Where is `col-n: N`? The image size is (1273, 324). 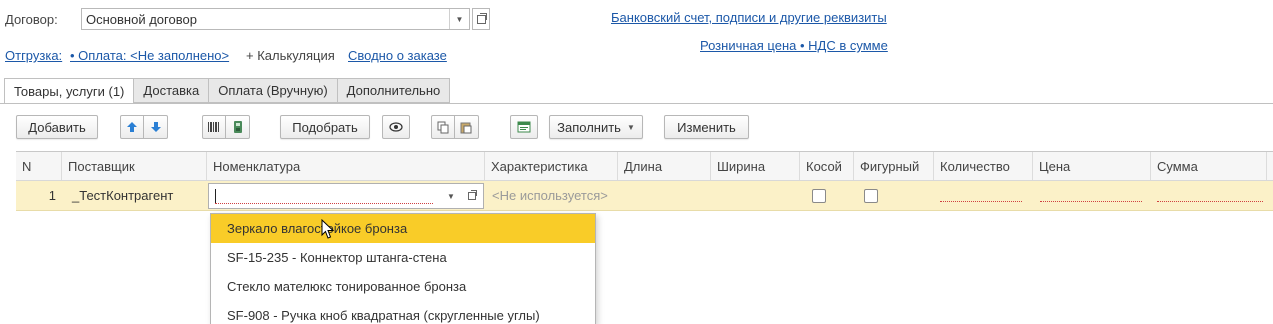
col-n: N is located at coordinates (39, 166).